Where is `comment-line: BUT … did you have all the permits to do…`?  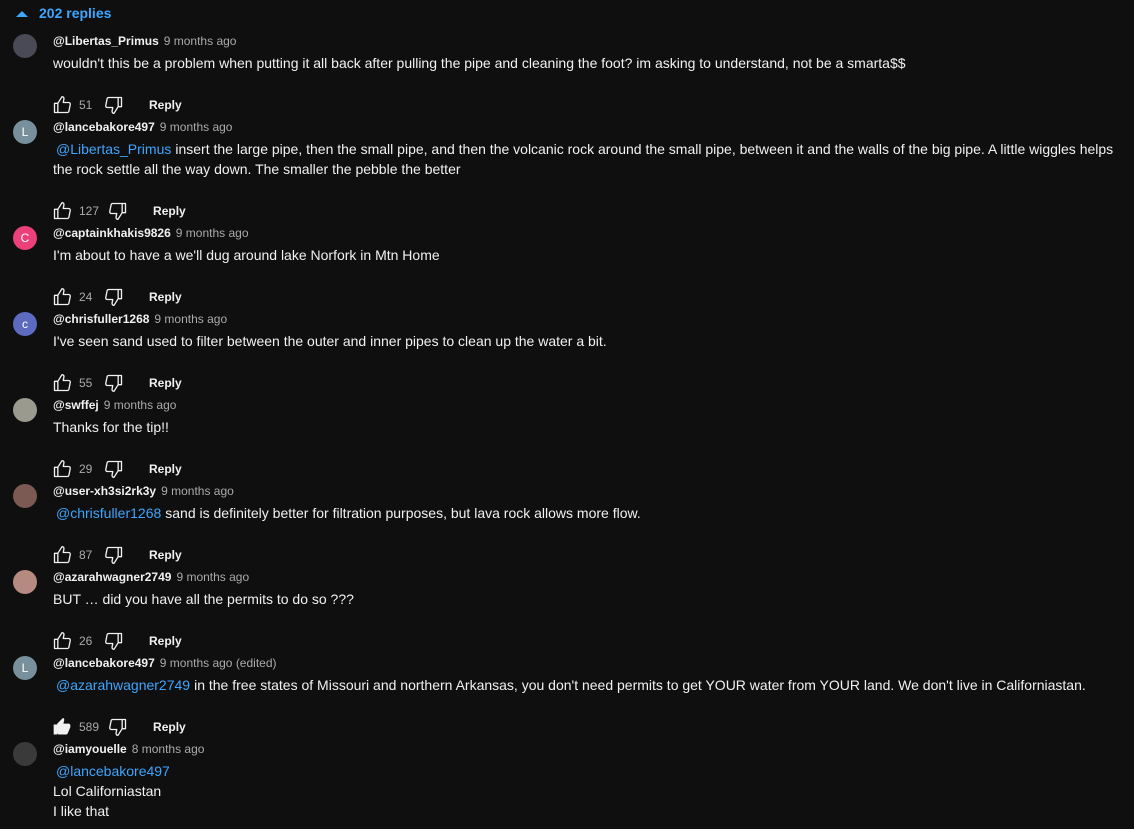 comment-line: BUT … did you have all the permits to do… is located at coordinates (203, 599).